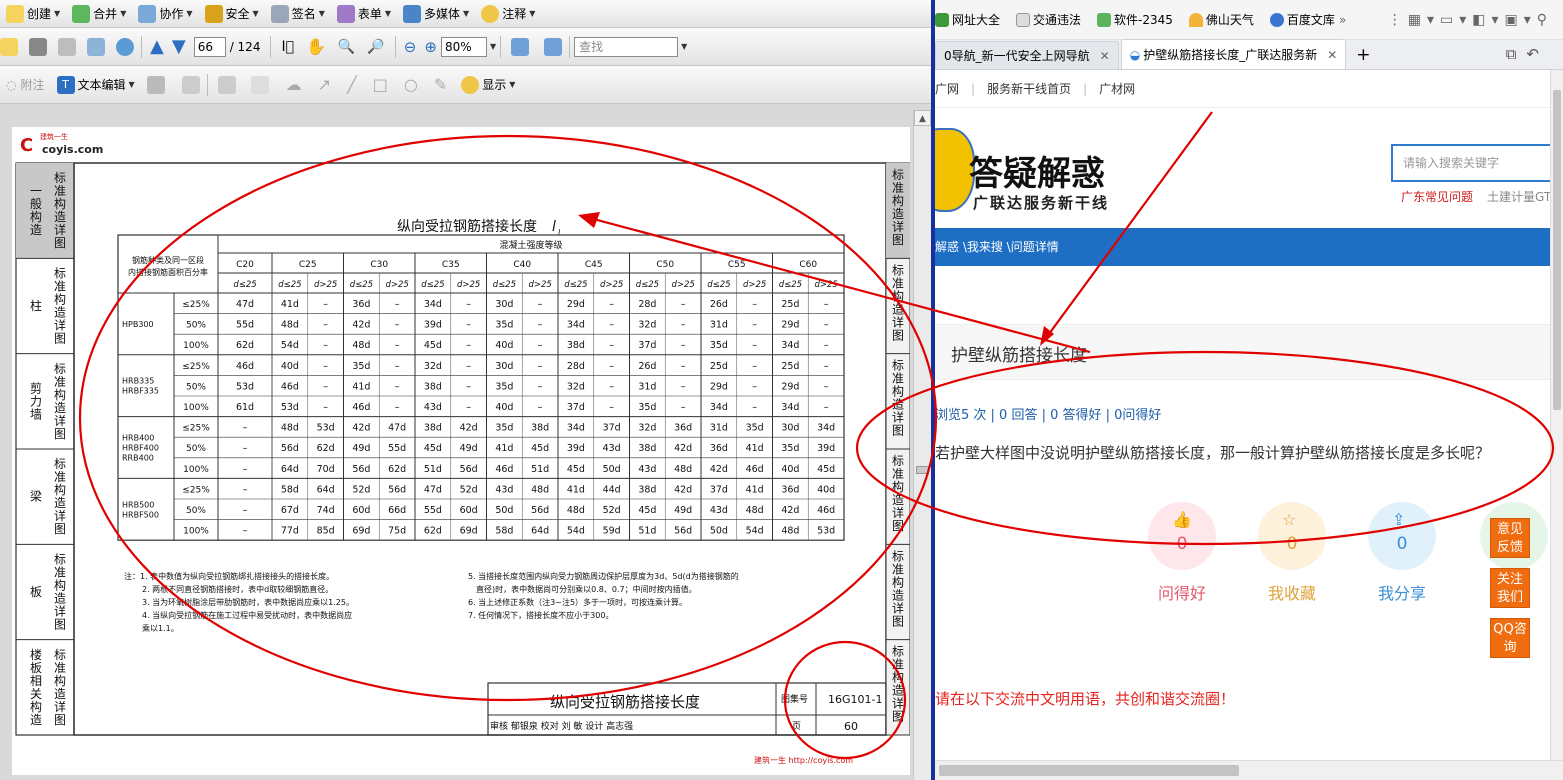 Image resolution: width=1563 pixels, height=780 pixels. I want to click on open-folder-icon, so click(9, 46).